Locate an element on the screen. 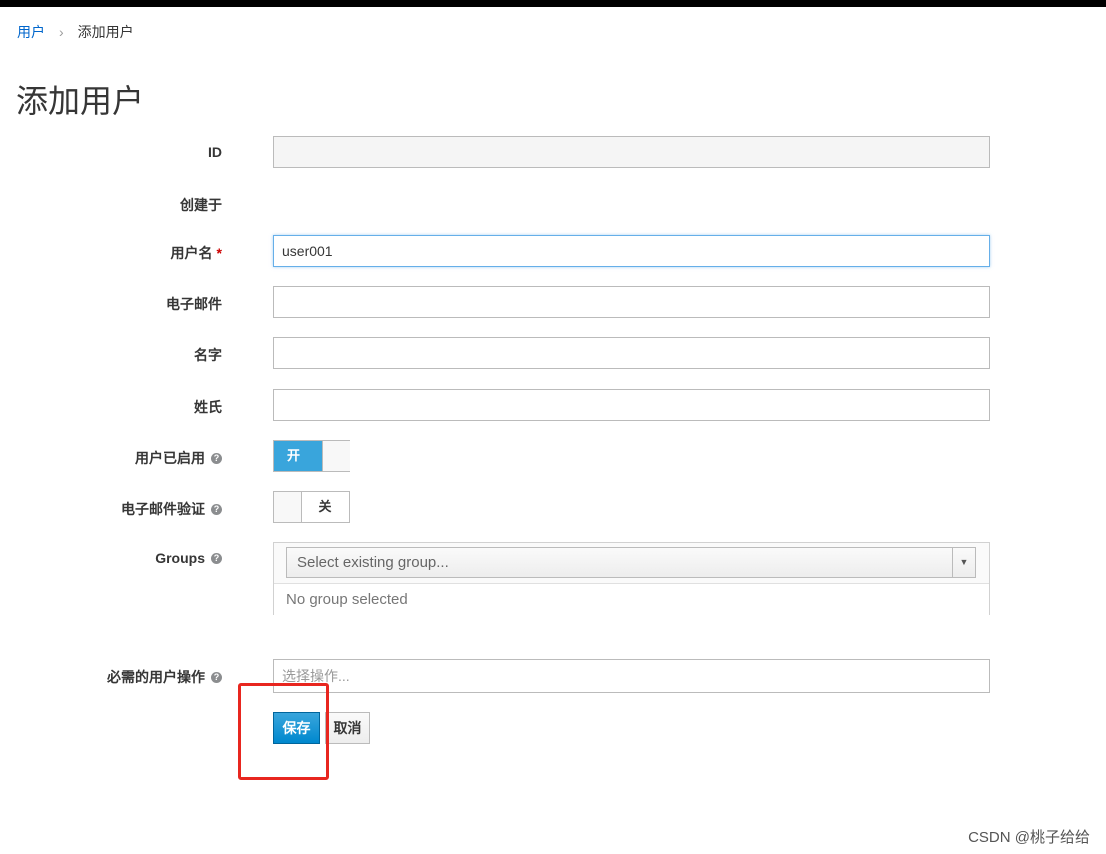 The width and height of the screenshot is (1106, 854). watermark: CSDN @桃子给给 is located at coordinates (1029, 837).